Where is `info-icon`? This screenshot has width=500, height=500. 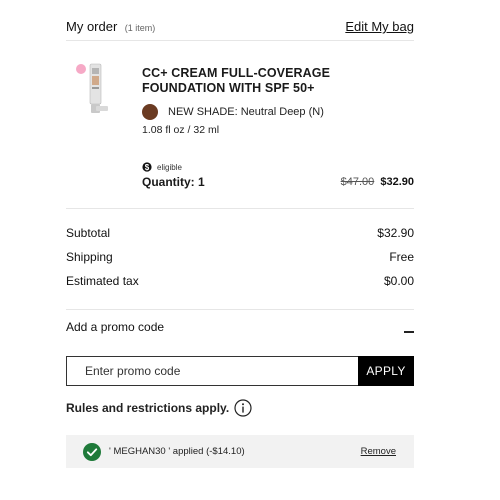 info-icon is located at coordinates (243, 408).